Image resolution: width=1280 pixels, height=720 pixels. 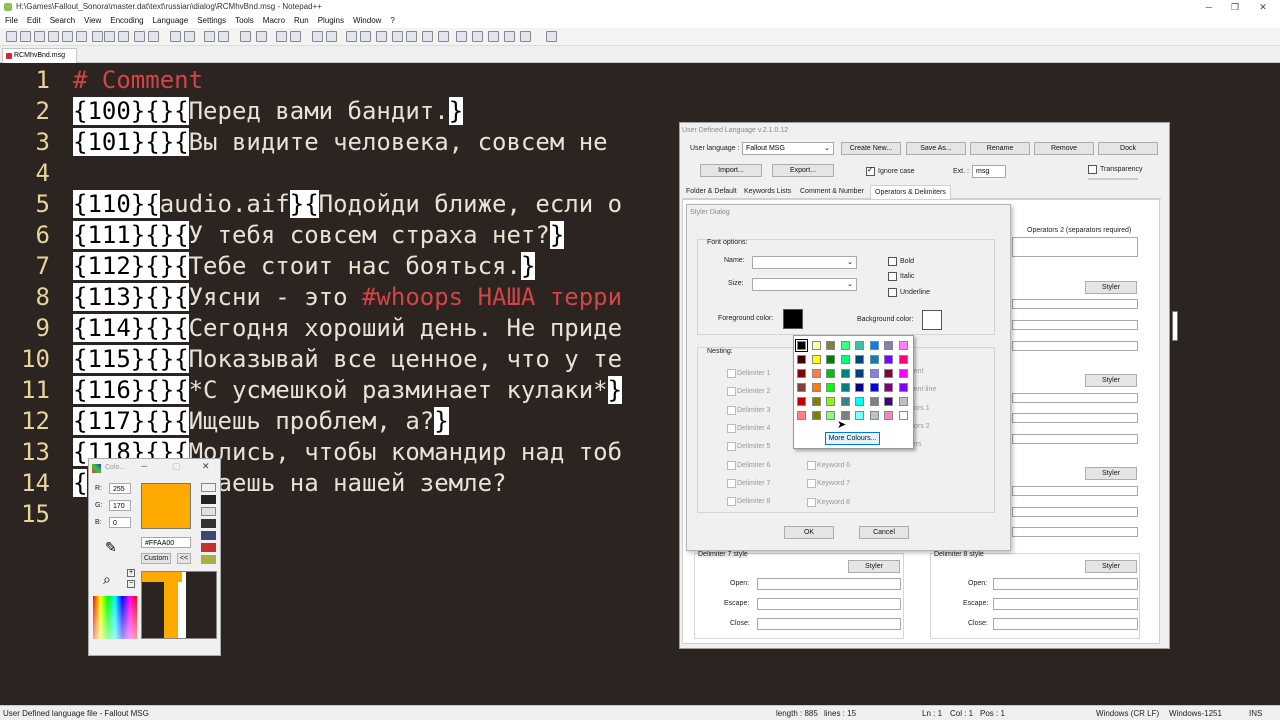 I want to click on tab-comment-number: Comment & Number, so click(x=832, y=191).